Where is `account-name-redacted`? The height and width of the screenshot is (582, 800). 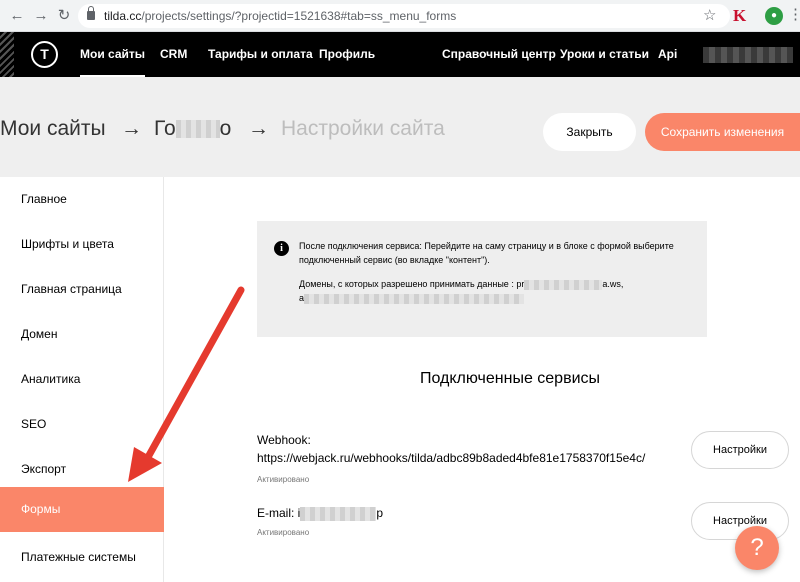 account-name-redacted is located at coordinates (748, 55).